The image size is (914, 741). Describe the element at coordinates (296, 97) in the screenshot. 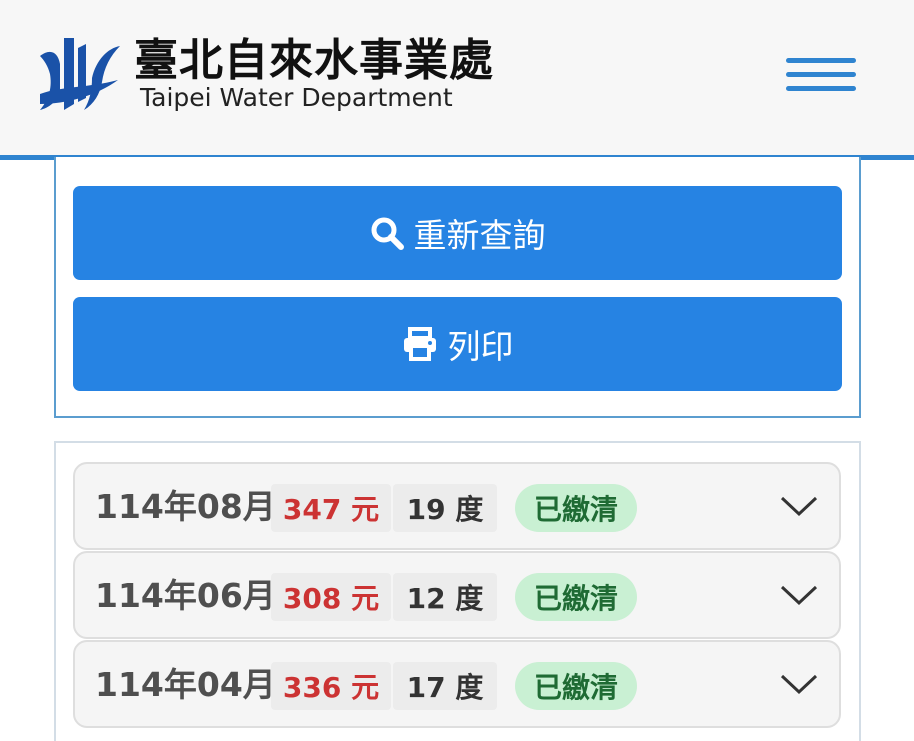

I see `logo-title-en: Taipei Water Department` at that location.